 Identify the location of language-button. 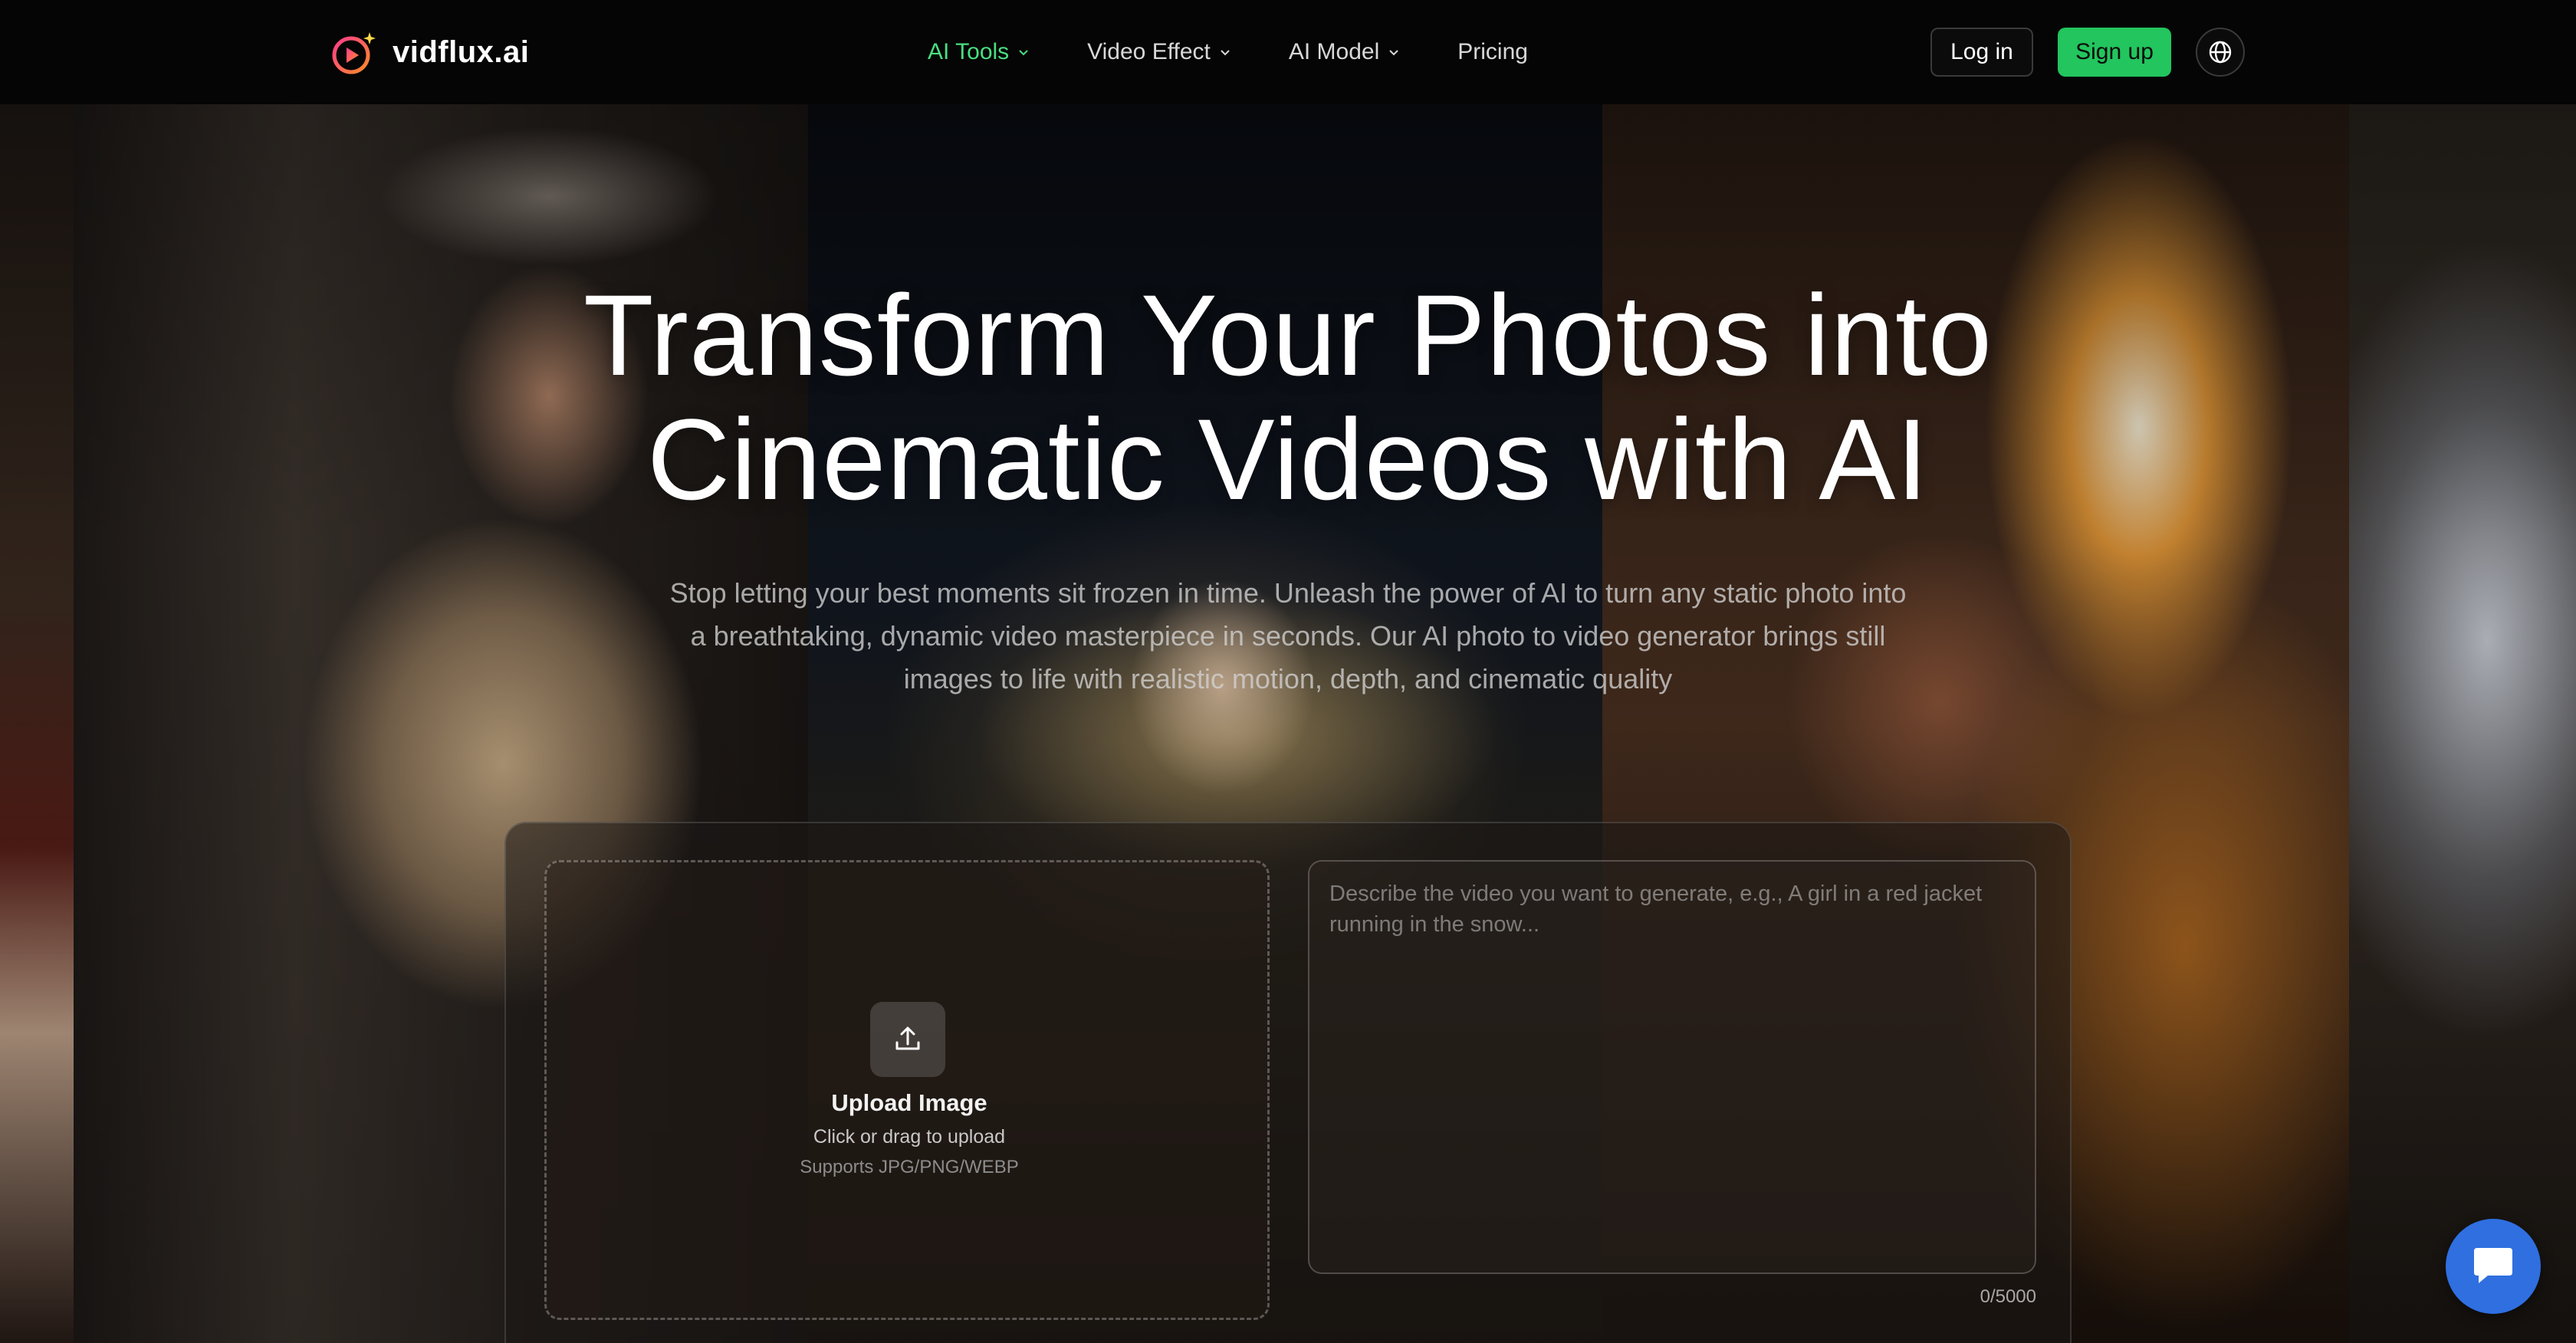
(2220, 53).